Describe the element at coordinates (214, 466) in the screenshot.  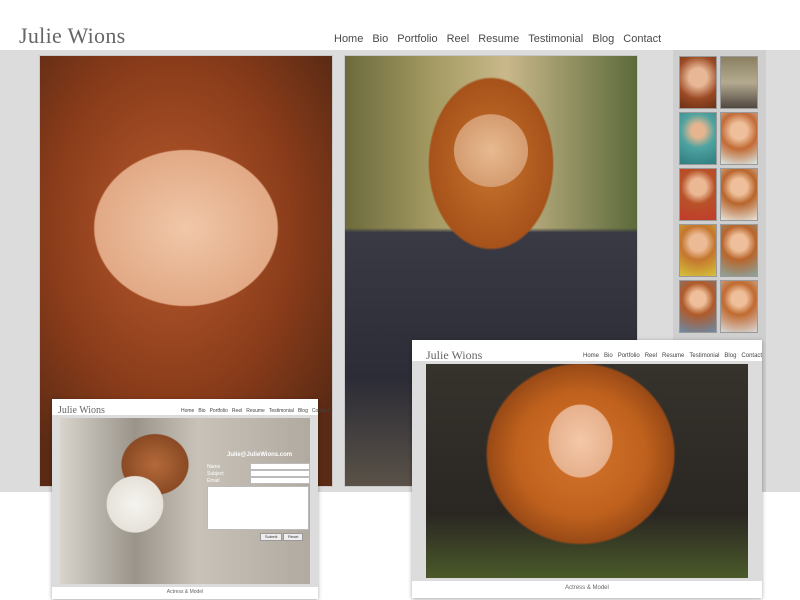
I see `name-label: Name` at that location.